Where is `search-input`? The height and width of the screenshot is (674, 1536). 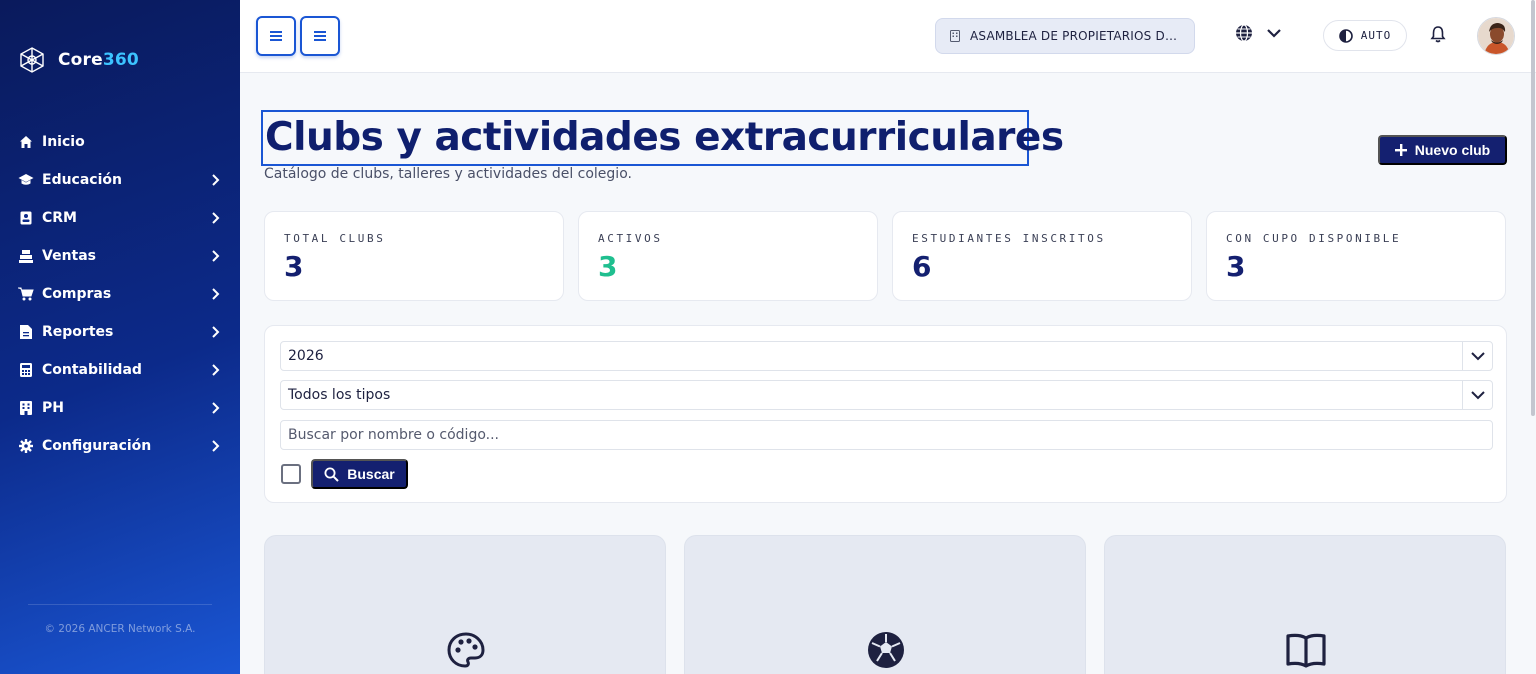
search-input is located at coordinates (886, 435).